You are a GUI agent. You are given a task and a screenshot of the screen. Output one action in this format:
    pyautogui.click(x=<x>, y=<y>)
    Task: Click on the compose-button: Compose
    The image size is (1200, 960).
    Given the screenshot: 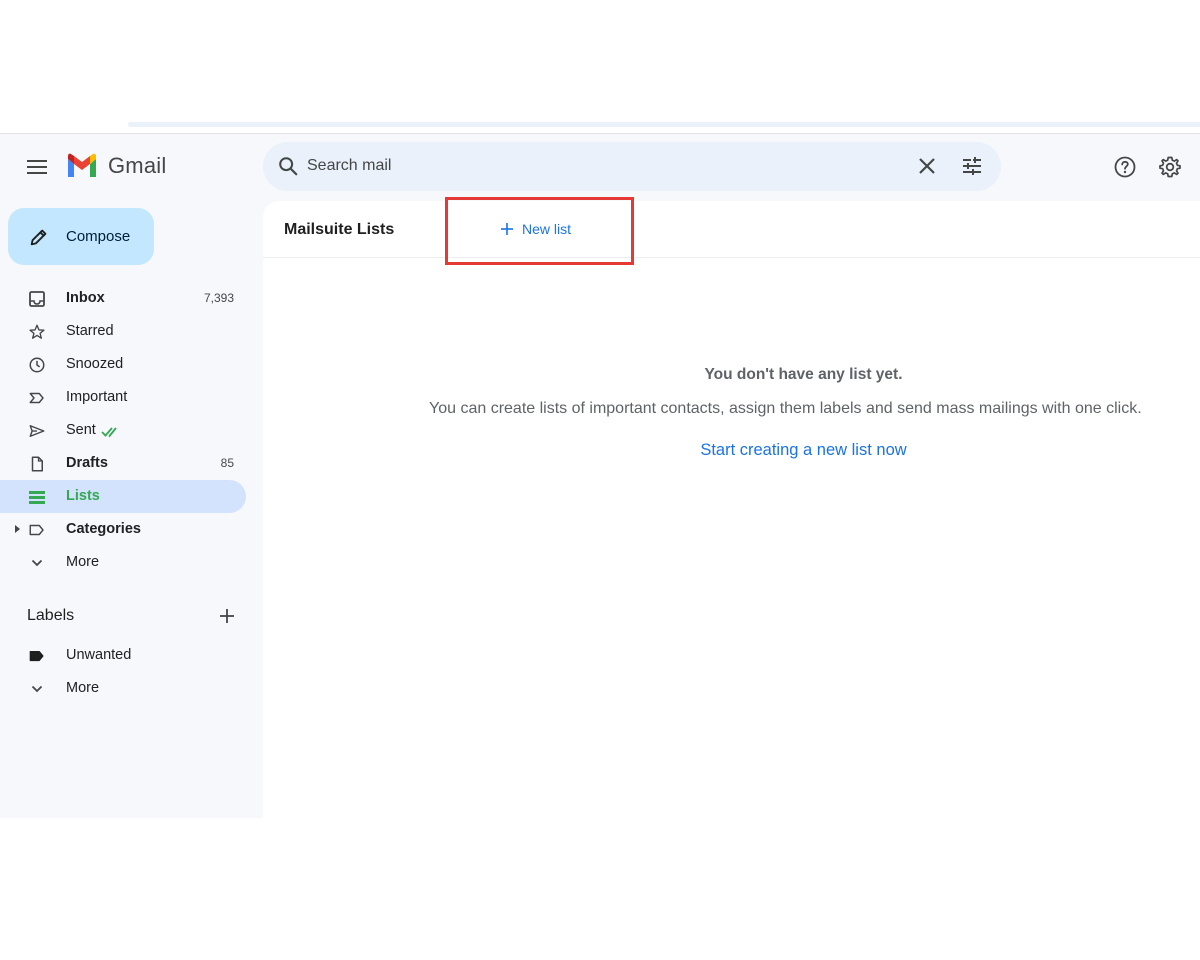 What is the action you would take?
    pyautogui.click(x=81, y=236)
    